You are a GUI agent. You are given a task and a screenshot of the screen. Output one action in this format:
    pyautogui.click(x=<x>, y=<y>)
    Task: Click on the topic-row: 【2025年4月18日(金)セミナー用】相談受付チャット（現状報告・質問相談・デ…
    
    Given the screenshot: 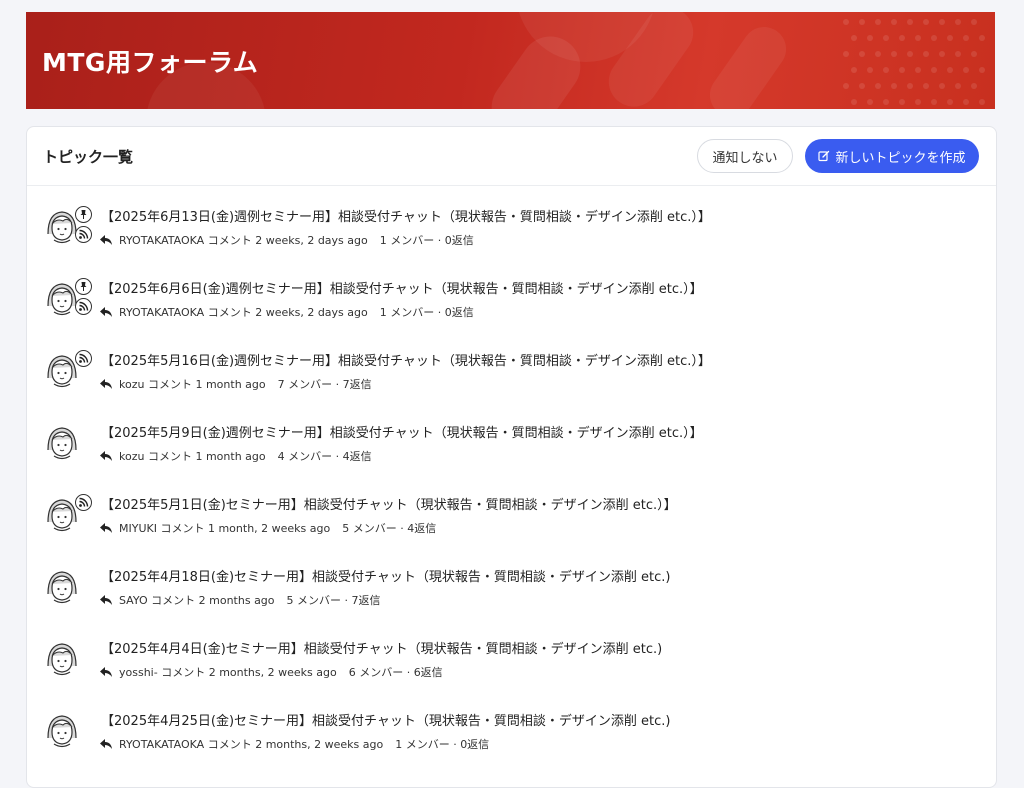 What is the action you would take?
    pyautogui.click(x=511, y=588)
    